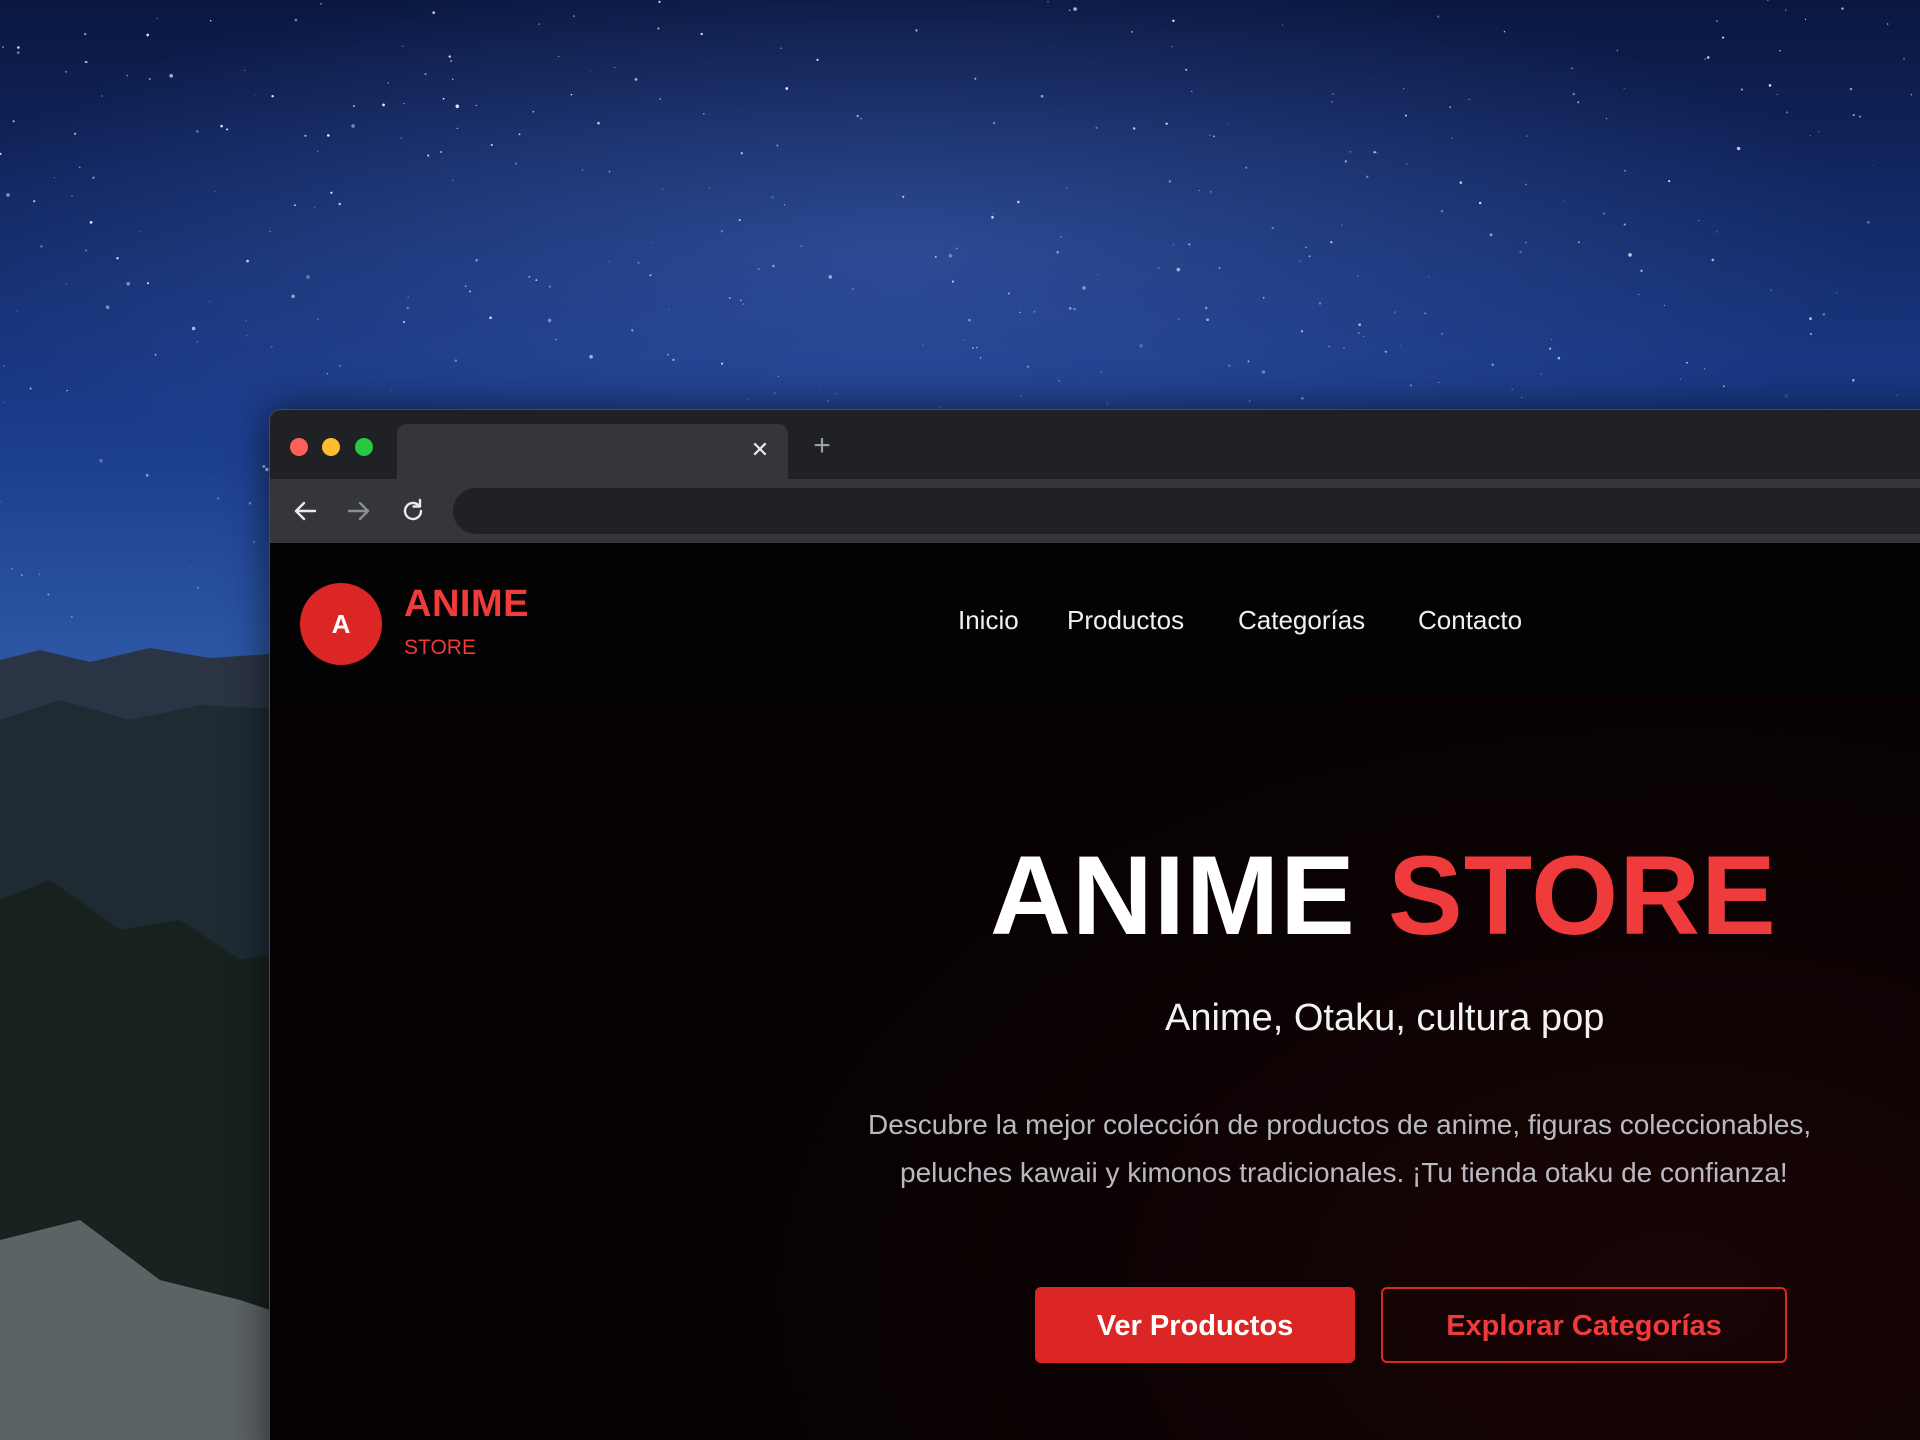 The image size is (1920, 1440). I want to click on maximize-window-button, so click(364, 447).